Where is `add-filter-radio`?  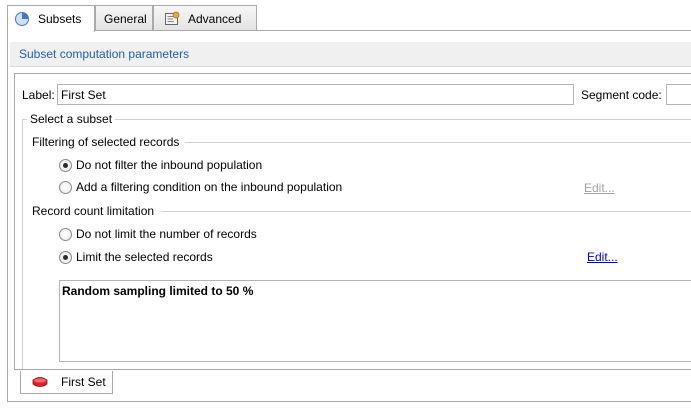 add-filter-radio is located at coordinates (65, 187).